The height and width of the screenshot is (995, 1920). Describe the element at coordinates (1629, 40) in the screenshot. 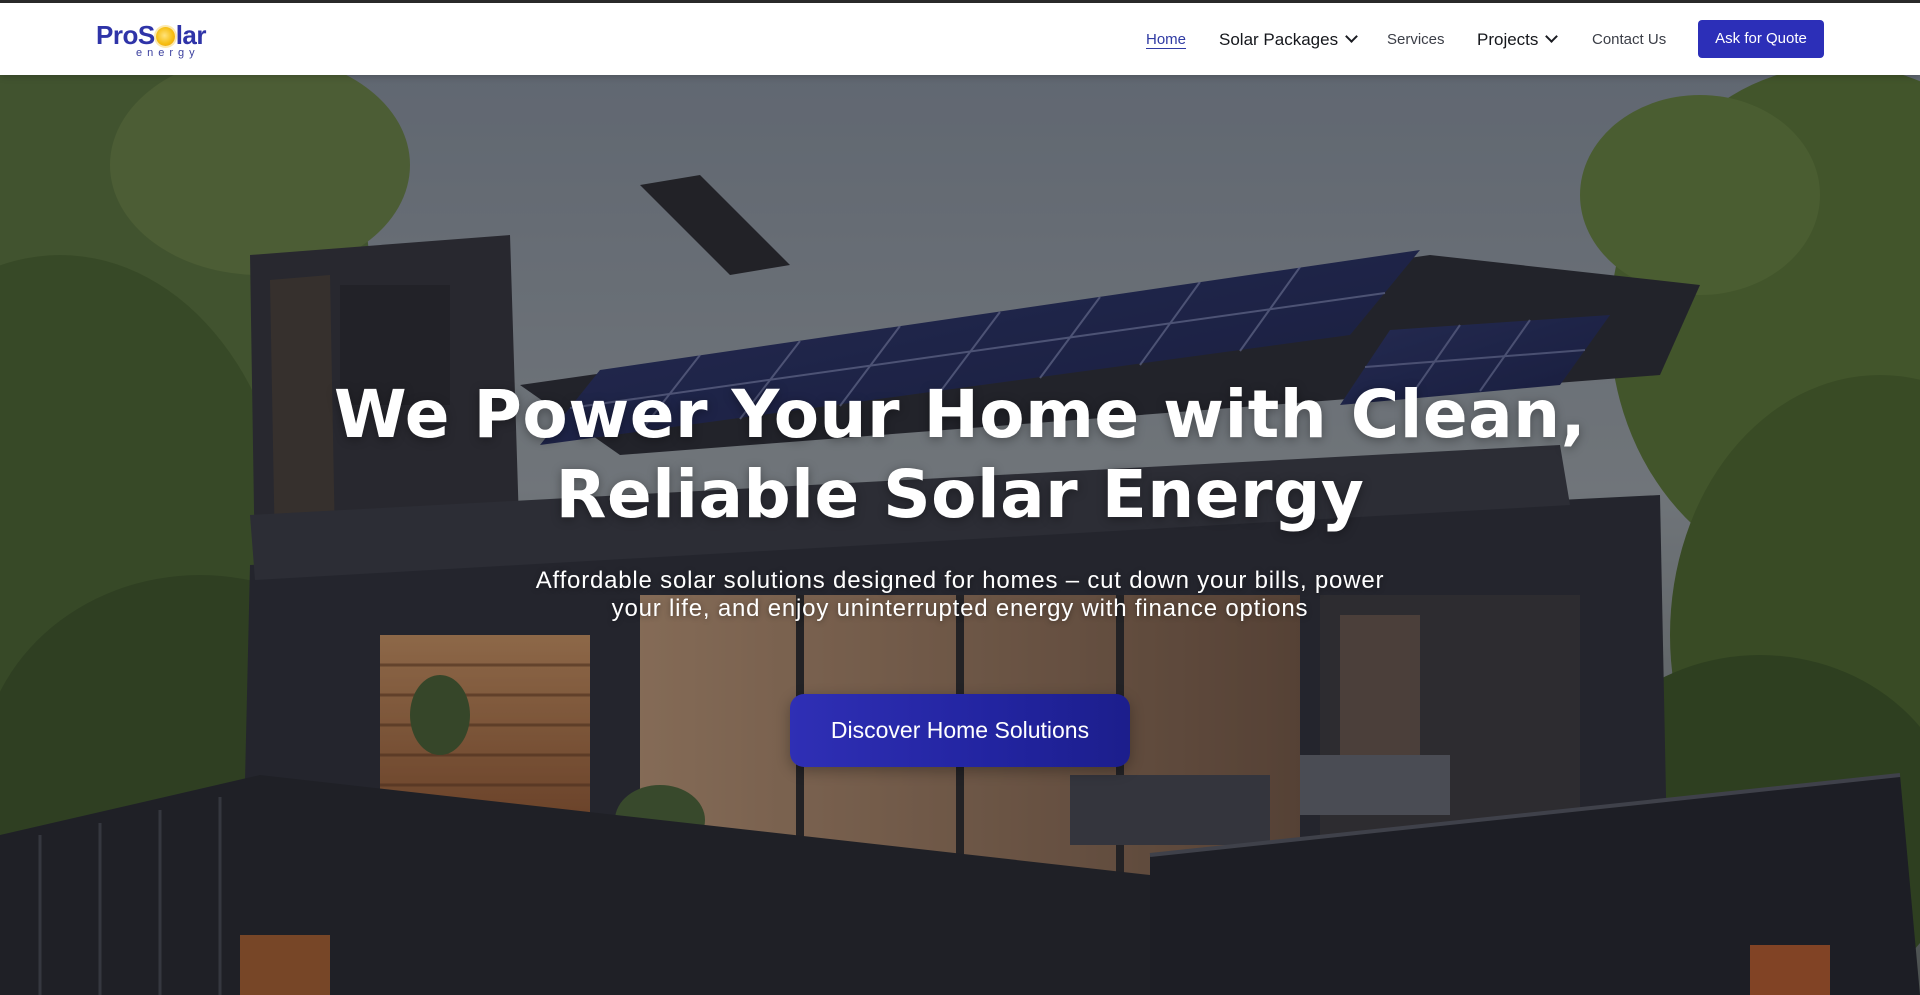

I see `nav-link-contact-us: Contact Us` at that location.